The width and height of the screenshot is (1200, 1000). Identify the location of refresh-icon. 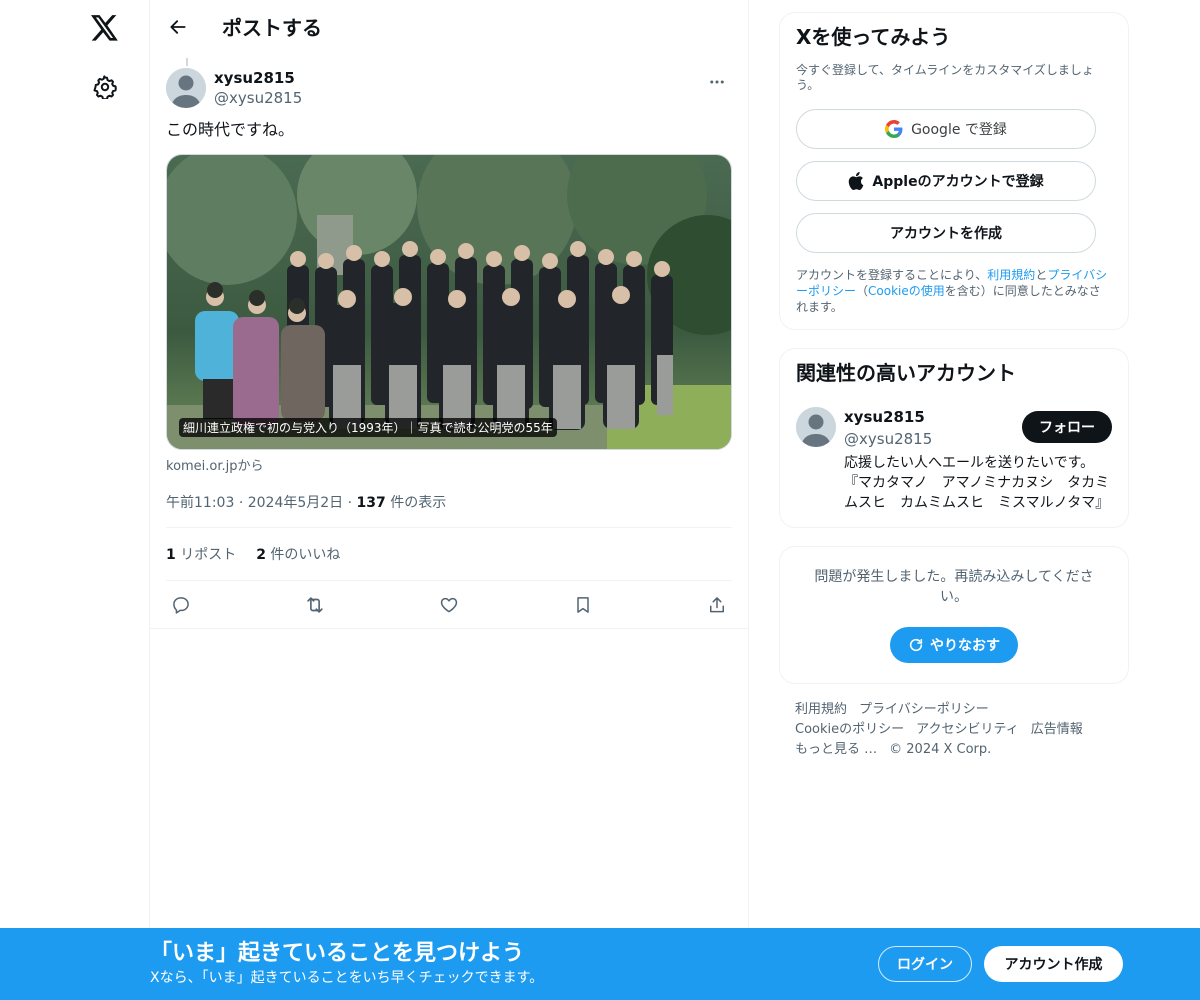
(916, 645).